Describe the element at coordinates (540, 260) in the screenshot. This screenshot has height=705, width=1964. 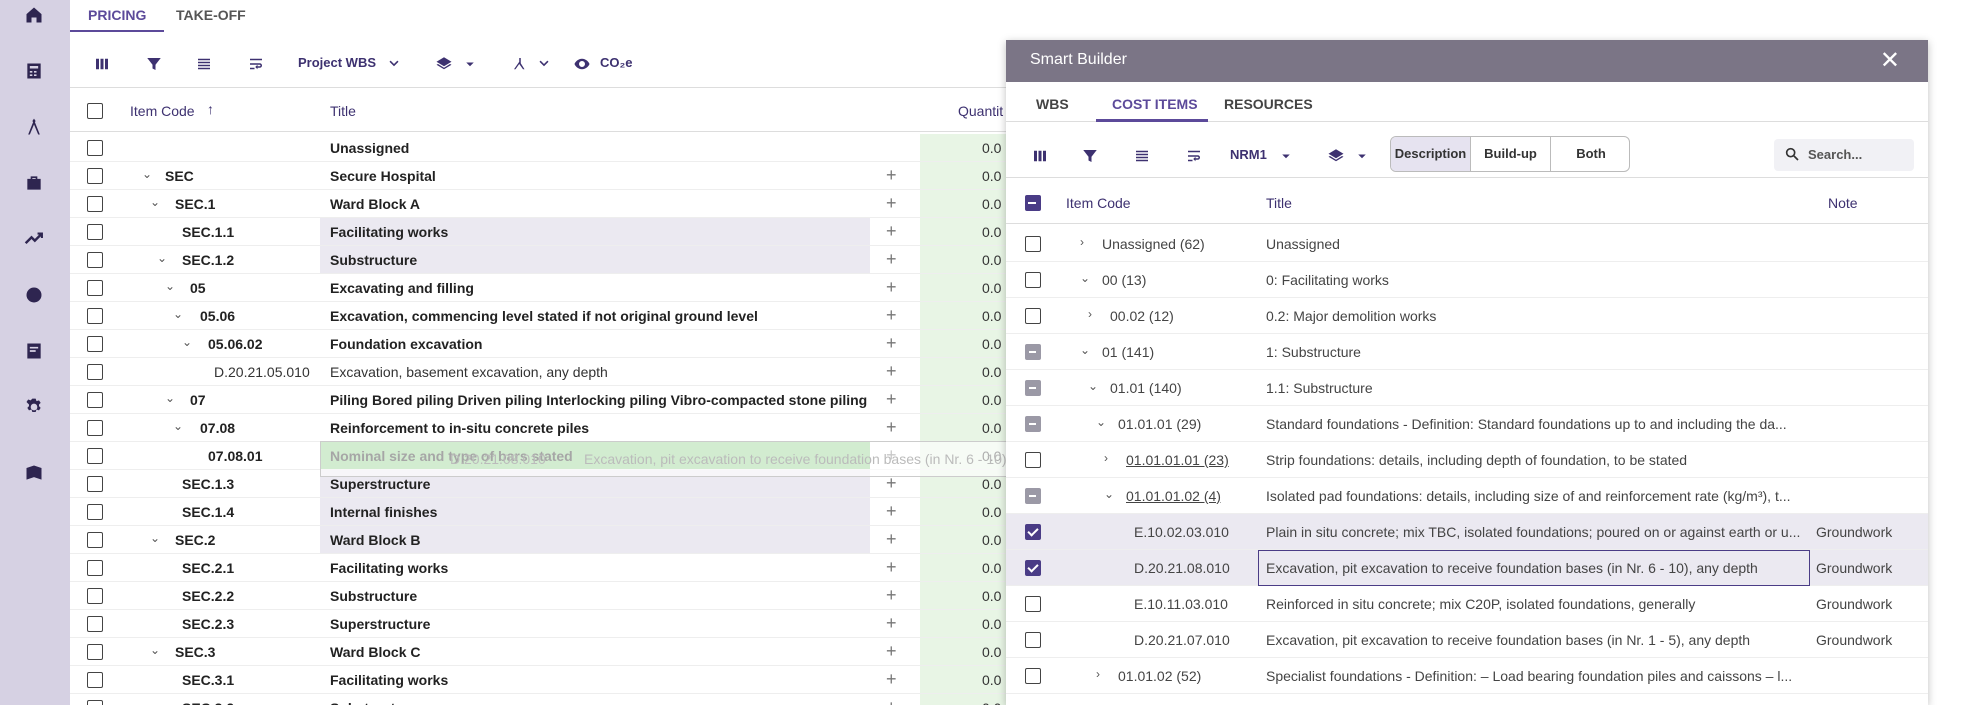
I see `table-row: ⌄ SEC.1.2 Substructure +0.0` at that location.